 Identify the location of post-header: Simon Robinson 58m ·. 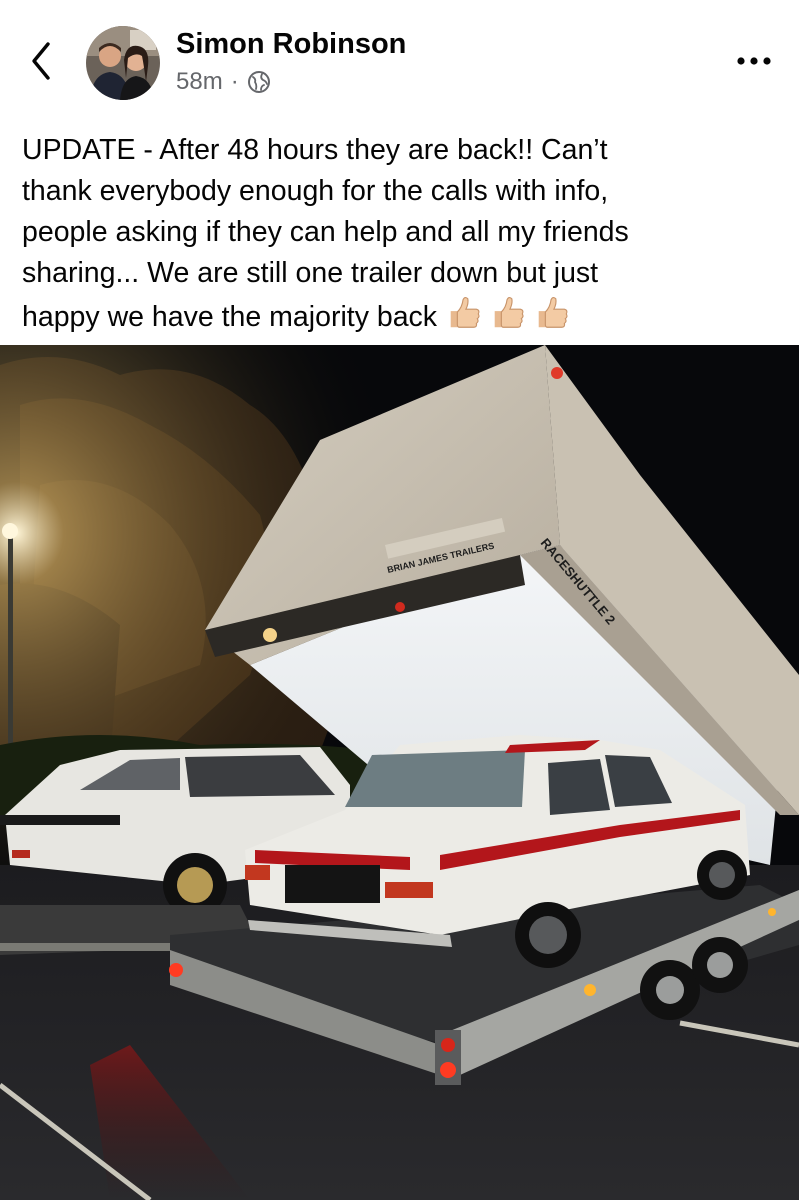
(399, 55).